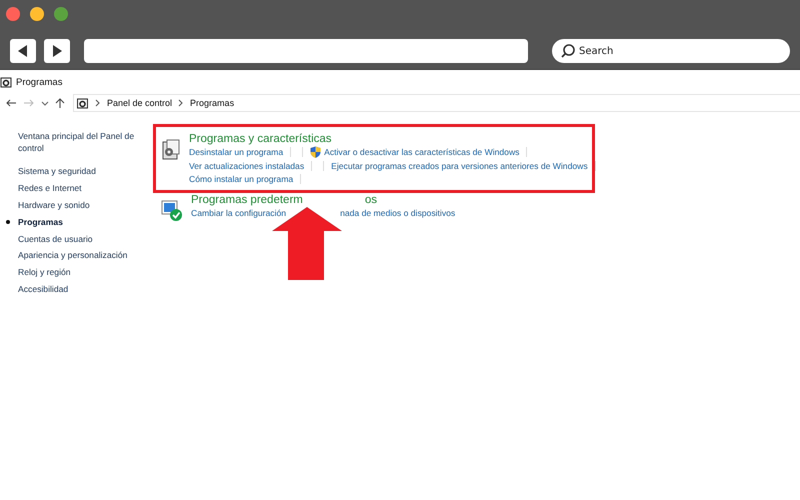  Describe the element at coordinates (54, 205) in the screenshot. I see `sidebar-item: Hardware y sonido` at that location.